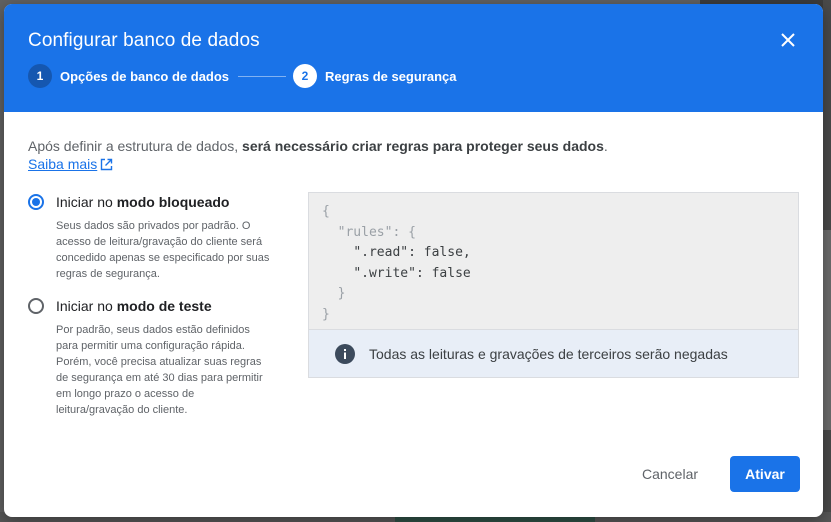 The height and width of the screenshot is (522, 831). Describe the element at coordinates (381, 252) in the screenshot. I see `code-key: ".read"` at that location.